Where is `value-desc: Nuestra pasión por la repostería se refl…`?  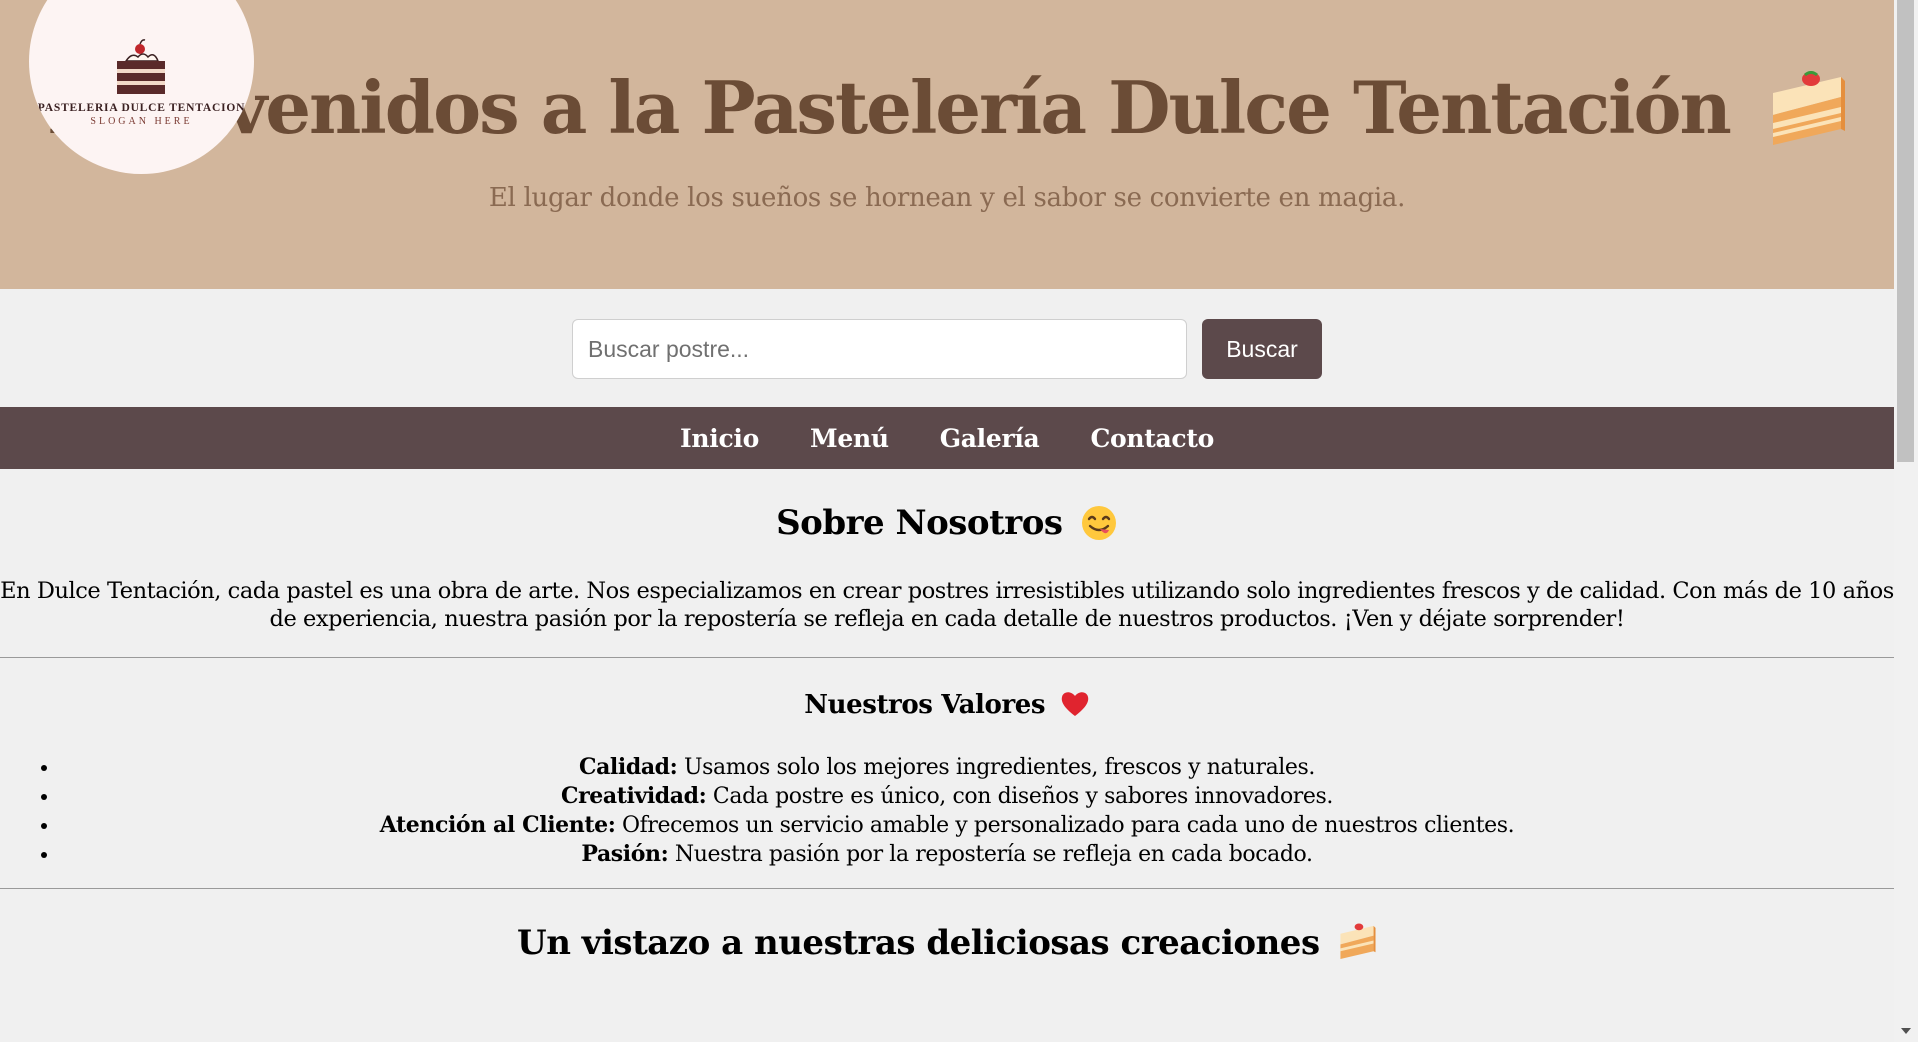 value-desc: Nuestra pasión por la repostería se refl… is located at coordinates (990, 854).